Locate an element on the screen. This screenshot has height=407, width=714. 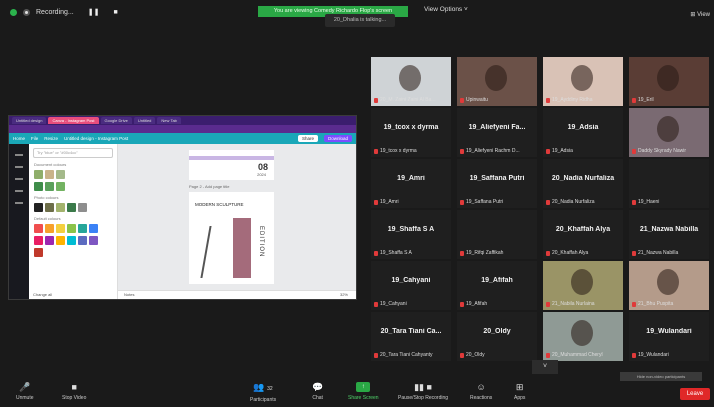
participant-tile: 19_Eril is located at coordinates (669, 81).